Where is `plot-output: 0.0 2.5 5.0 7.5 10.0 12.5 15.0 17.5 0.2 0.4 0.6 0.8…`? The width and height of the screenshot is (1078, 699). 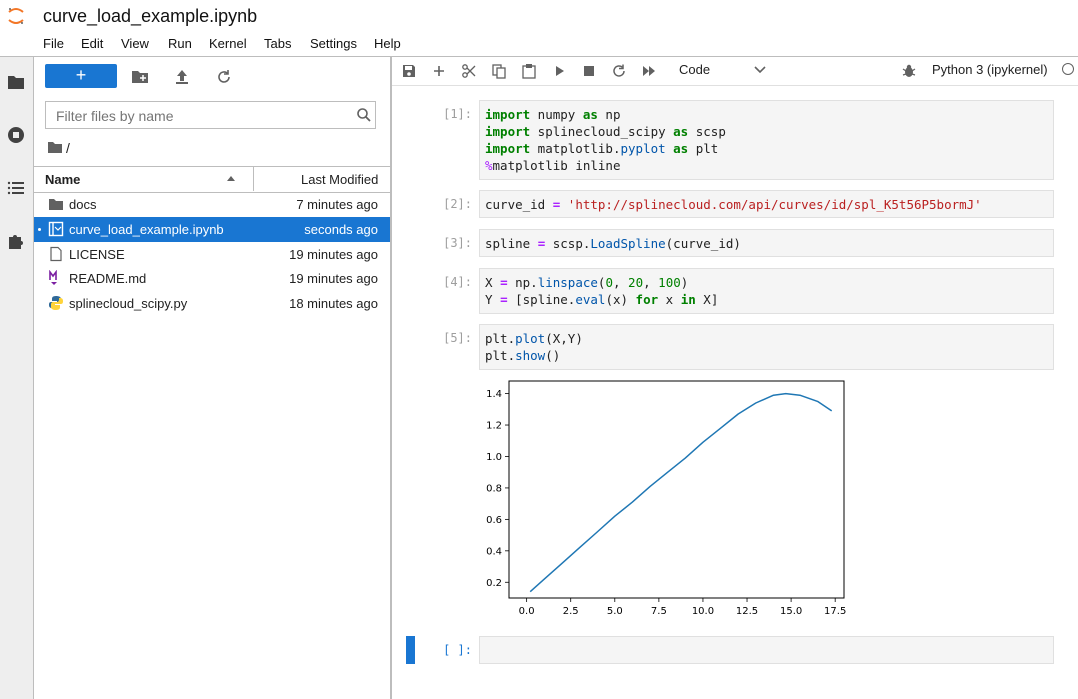
plot-output: 0.0 2.5 5.0 7.5 10.0 12.5 15.0 17.5 0.2 0.4 0.6 0.8… is located at coordinates (666, 498).